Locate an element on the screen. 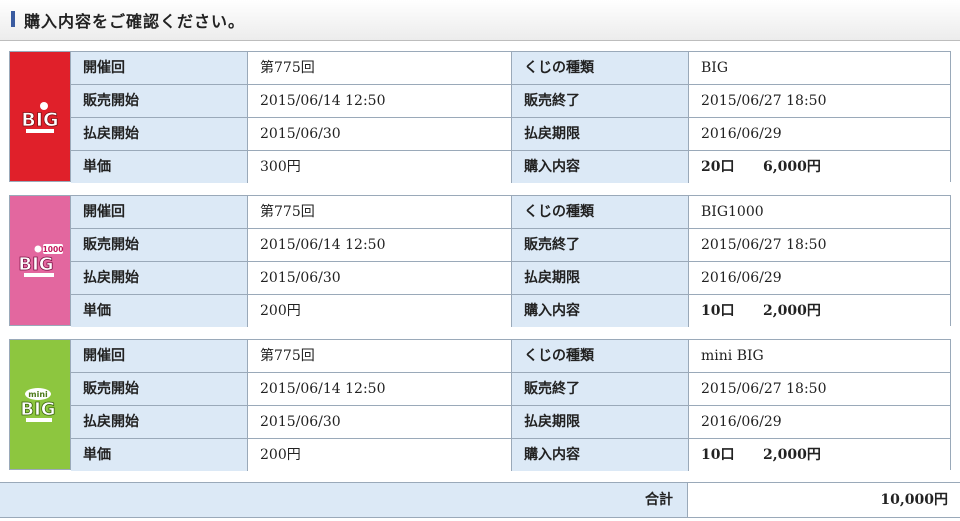  value-type: BIG is located at coordinates (819, 68).